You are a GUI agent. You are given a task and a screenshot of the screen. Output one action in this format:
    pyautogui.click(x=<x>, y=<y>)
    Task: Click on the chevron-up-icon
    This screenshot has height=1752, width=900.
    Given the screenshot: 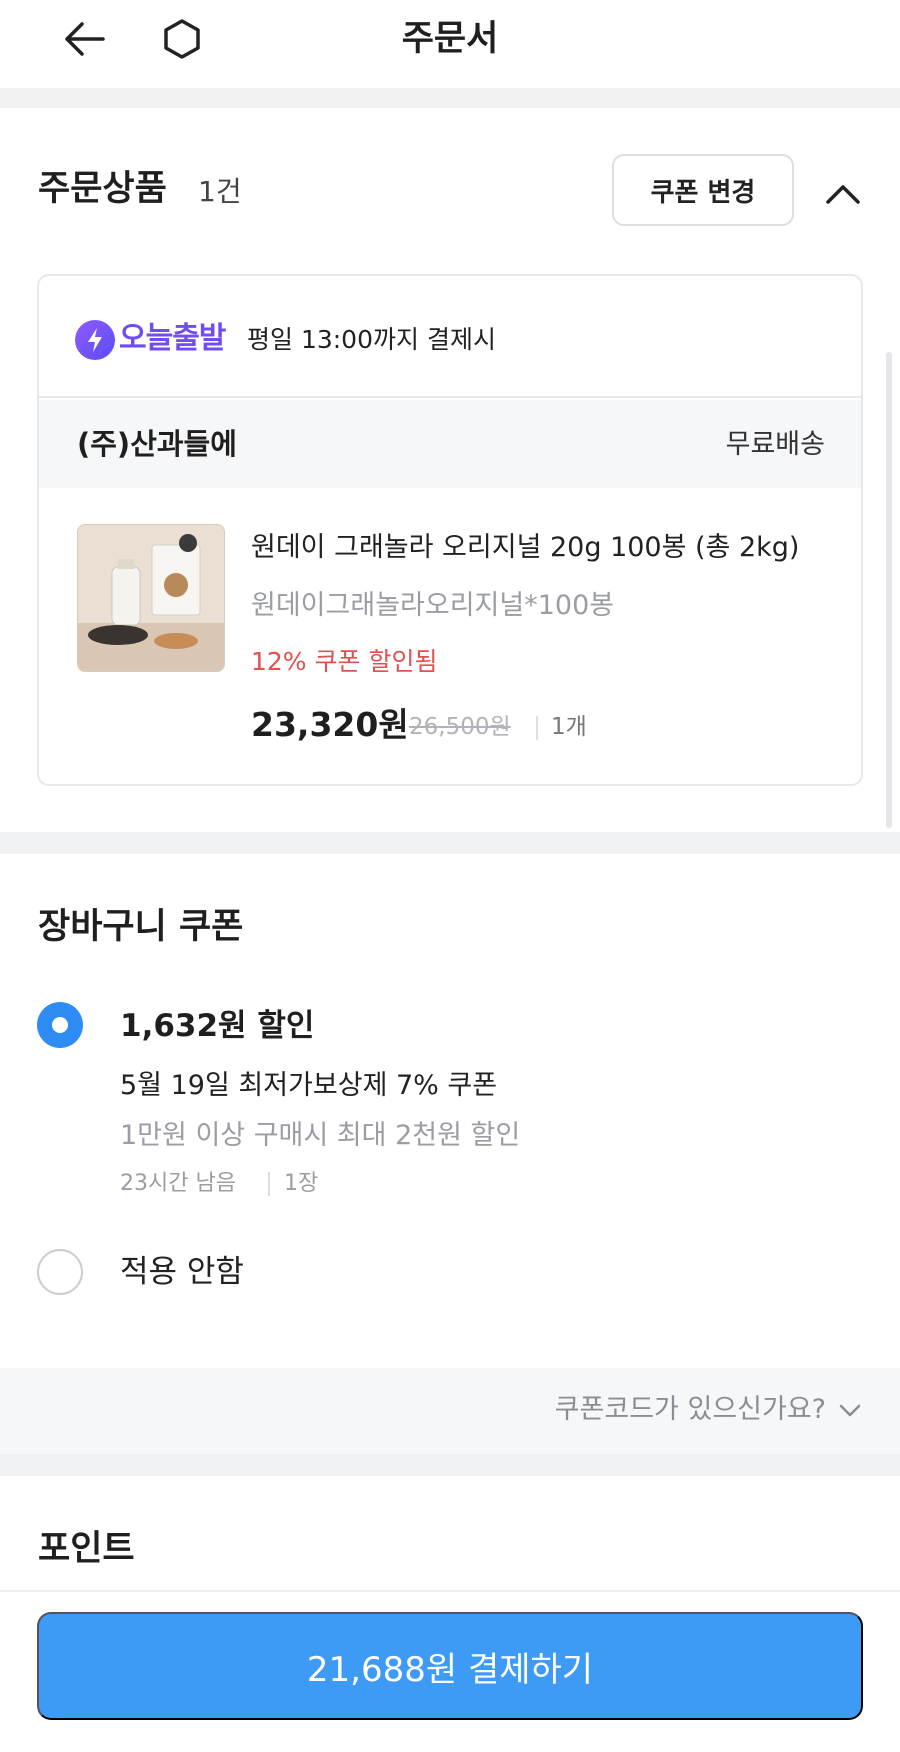 What is the action you would take?
    pyautogui.click(x=843, y=194)
    